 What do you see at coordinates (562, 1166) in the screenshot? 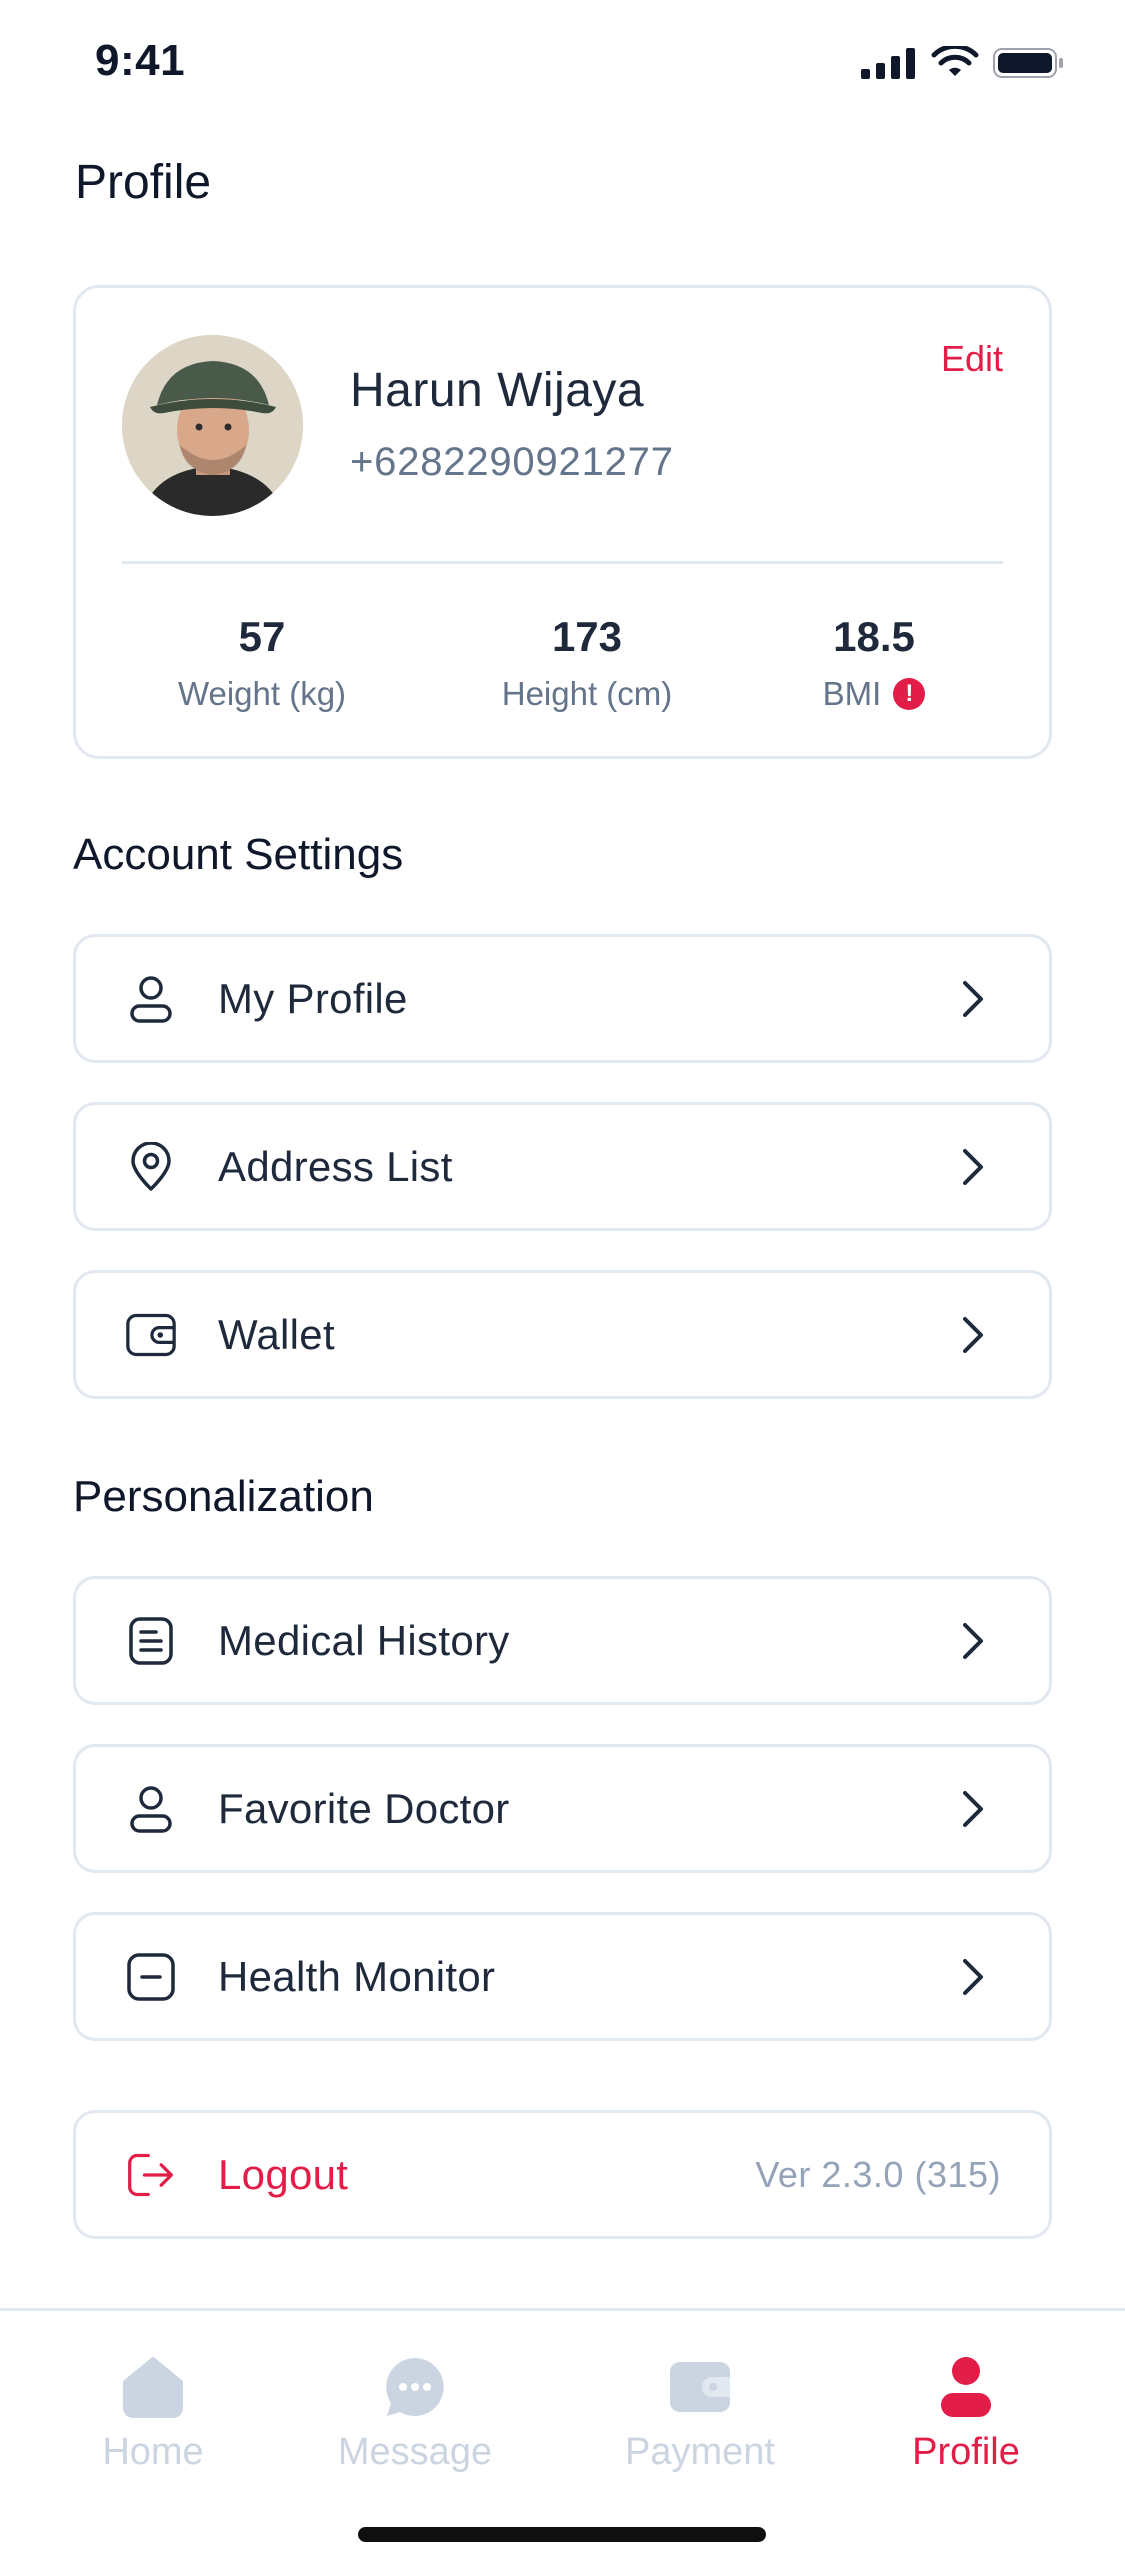
I see `menu-item-address-list: Address List` at bounding box center [562, 1166].